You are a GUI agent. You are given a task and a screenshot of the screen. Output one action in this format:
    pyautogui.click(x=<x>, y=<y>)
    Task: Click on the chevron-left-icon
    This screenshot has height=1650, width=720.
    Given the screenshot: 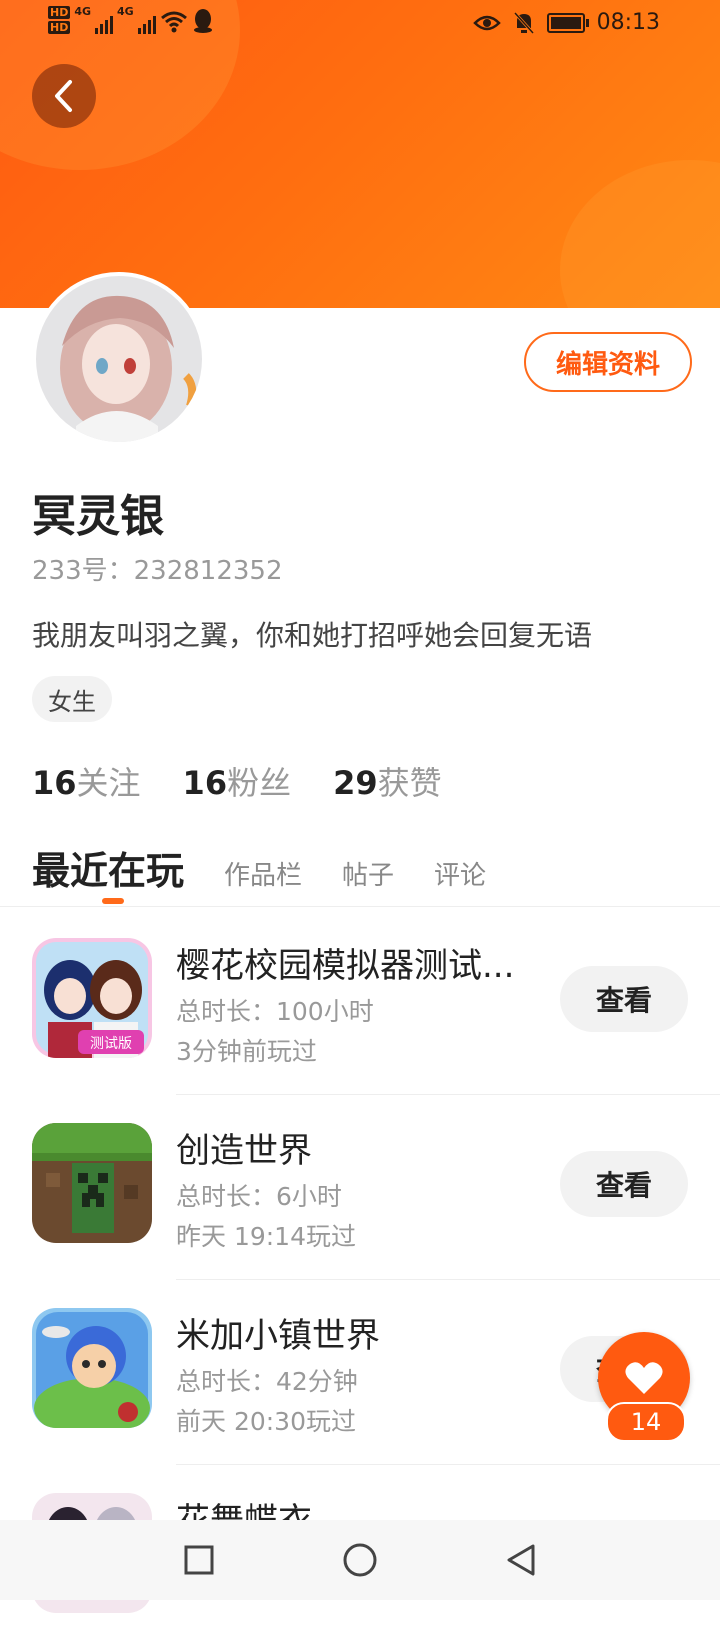 What is the action you would take?
    pyautogui.click(x=63, y=96)
    